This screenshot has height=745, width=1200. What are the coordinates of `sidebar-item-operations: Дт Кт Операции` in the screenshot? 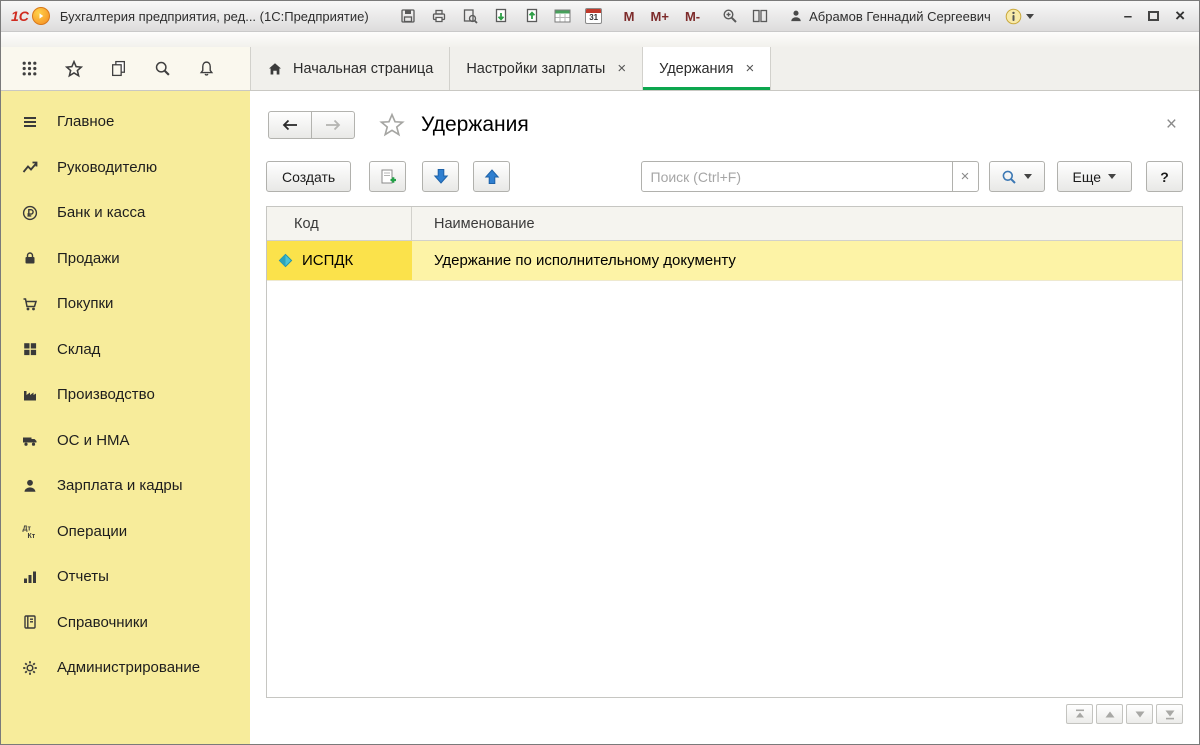 It's located at (125, 532).